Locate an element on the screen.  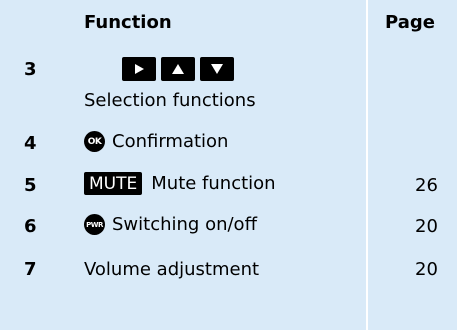
function-label: Selection functions is located at coordinates (170, 100).